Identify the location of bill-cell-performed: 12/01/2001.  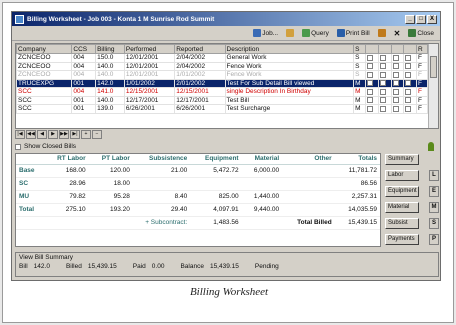
(149, 75).